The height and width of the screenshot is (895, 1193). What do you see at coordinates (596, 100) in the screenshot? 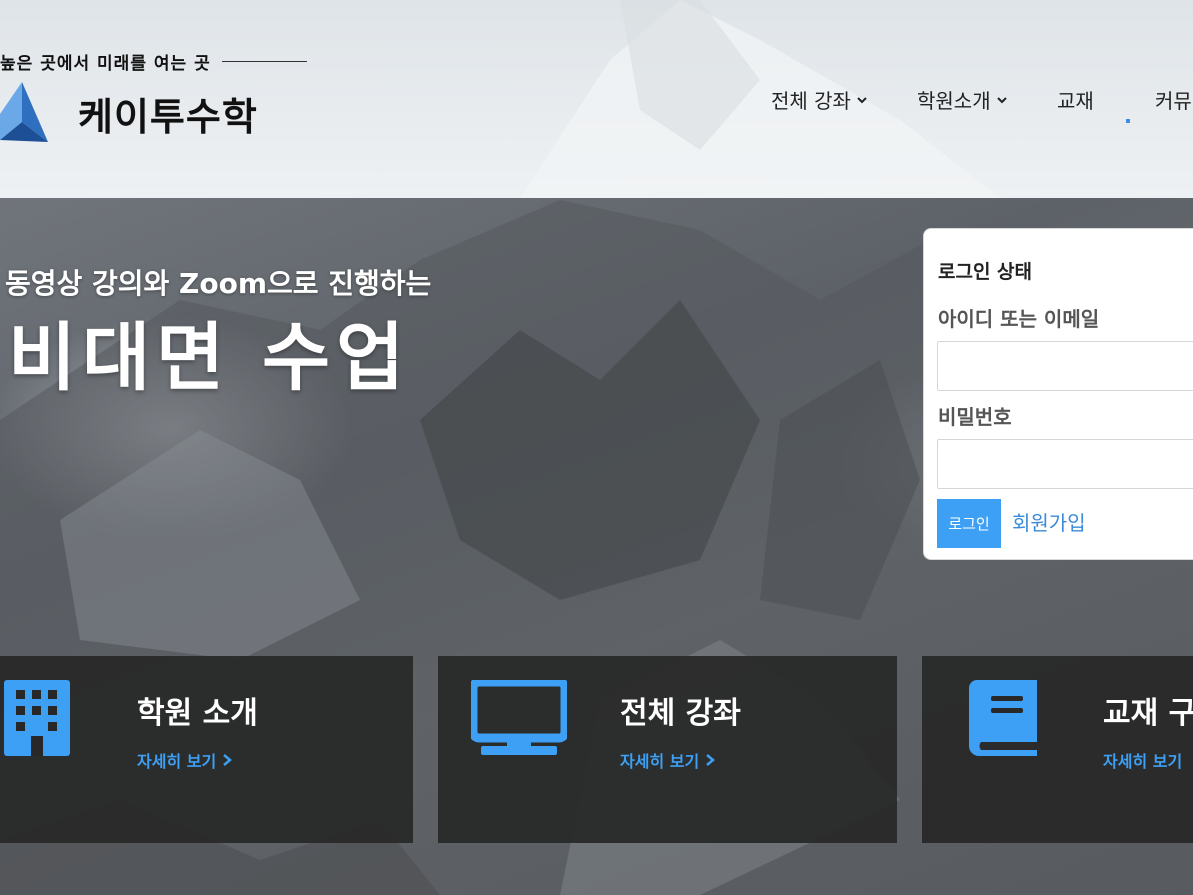
I see `main-nav: 전체 강좌 학원소개 교재 커뮤` at bounding box center [596, 100].